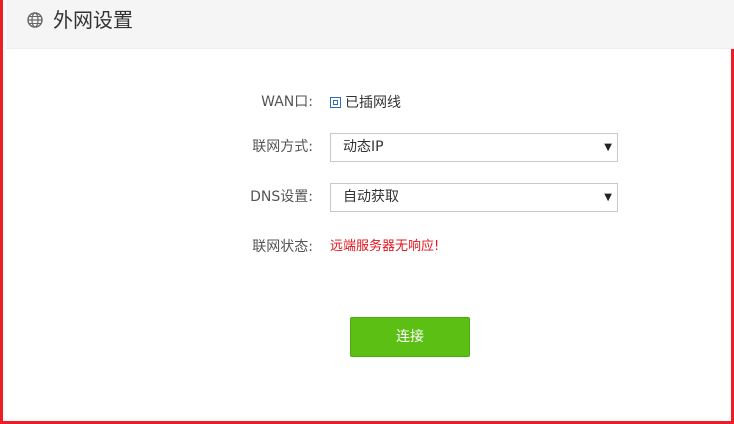 The height and width of the screenshot is (424, 734). What do you see at coordinates (93, 20) in the screenshot?
I see `page-title: 外网设置` at bounding box center [93, 20].